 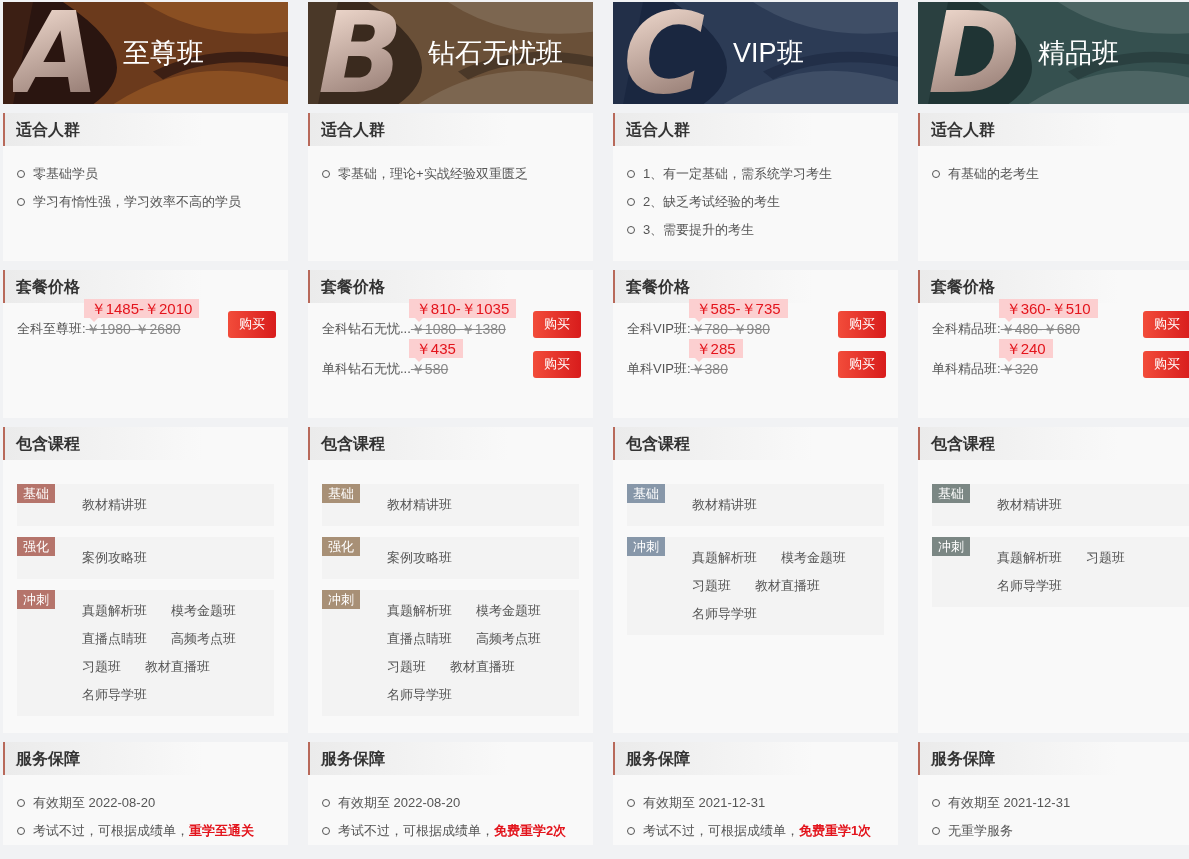 What do you see at coordinates (65, 174) in the screenshot?
I see `audience-item: 零基础学员` at bounding box center [65, 174].